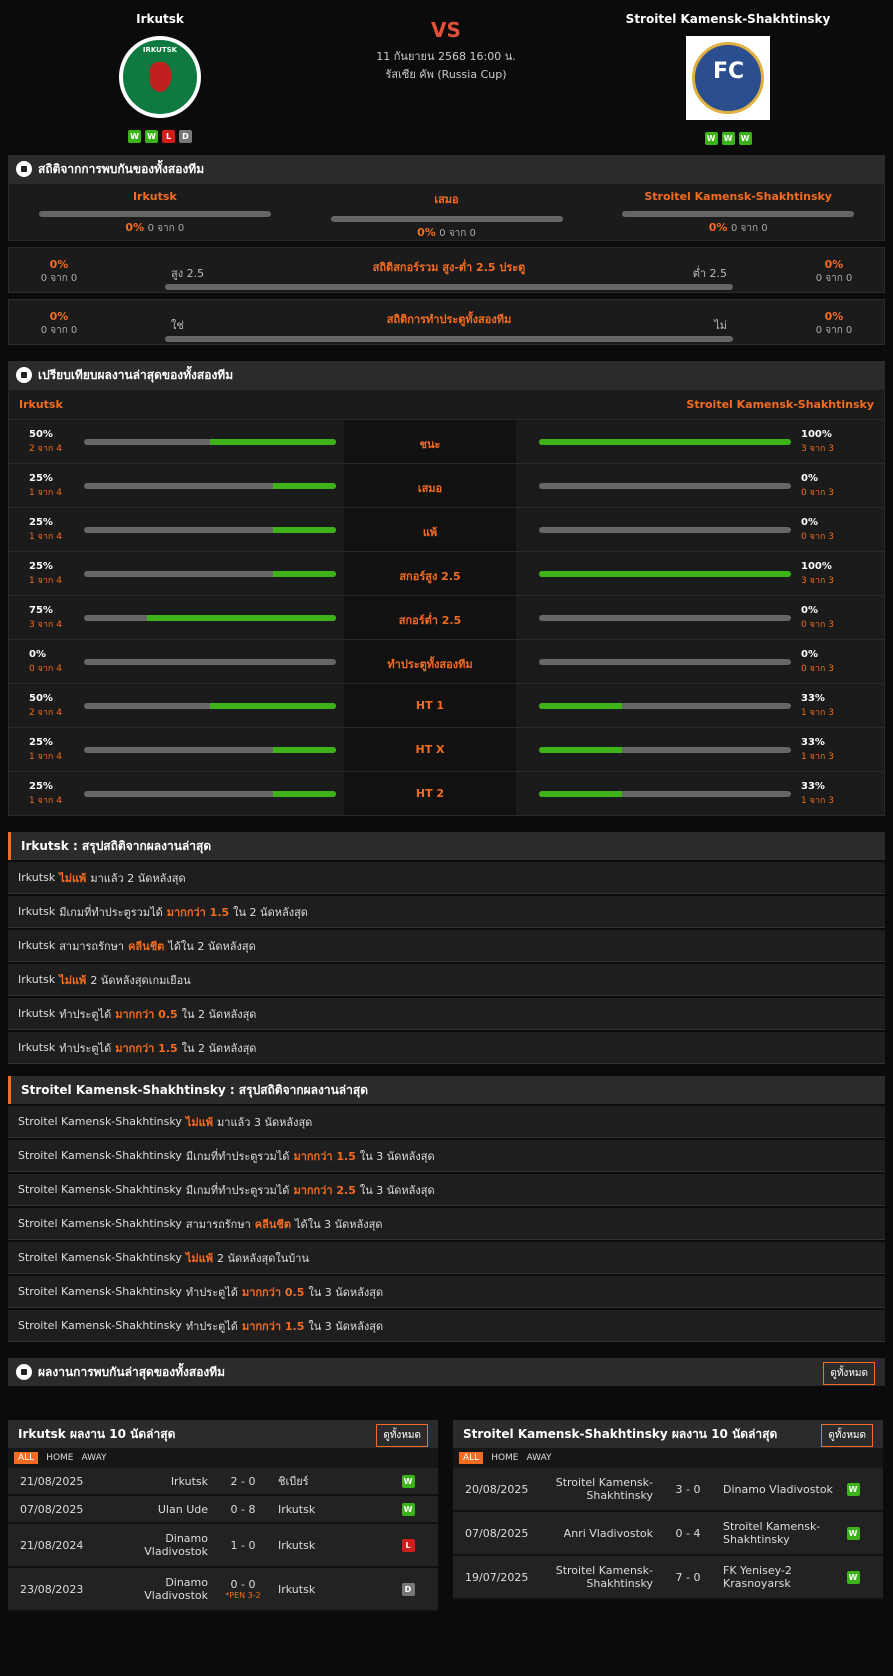 The width and height of the screenshot is (893, 1676). I want to click on match-row: 21/08/2025 Irkutsk 2 - 0 ชิเบียร์ W, so click(223, 1482).